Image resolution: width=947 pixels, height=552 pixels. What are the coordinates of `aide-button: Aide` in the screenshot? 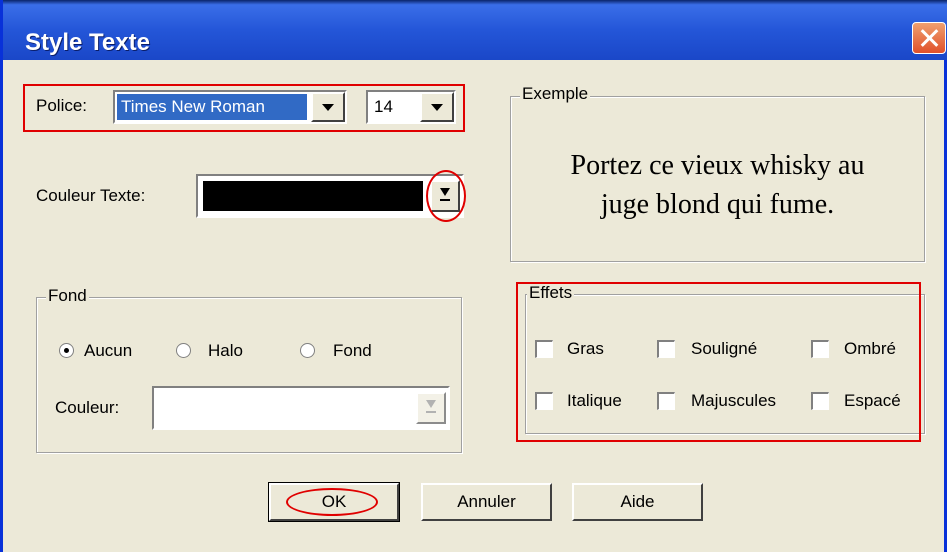 It's located at (637, 502).